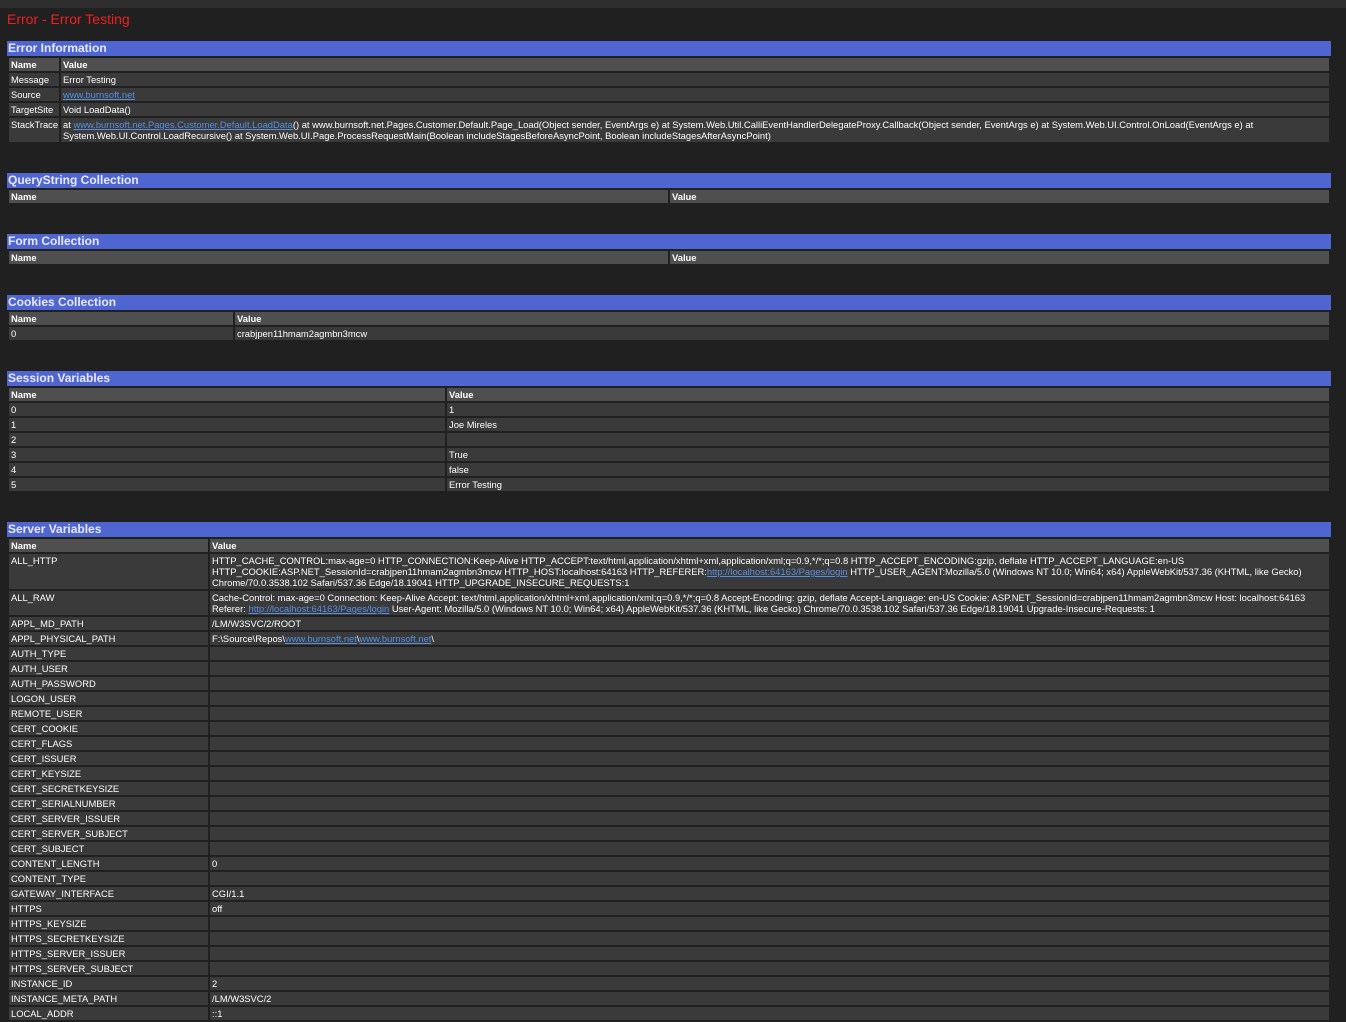 The width and height of the screenshot is (1346, 1022). I want to click on table-row: 3 True, so click(669, 454).